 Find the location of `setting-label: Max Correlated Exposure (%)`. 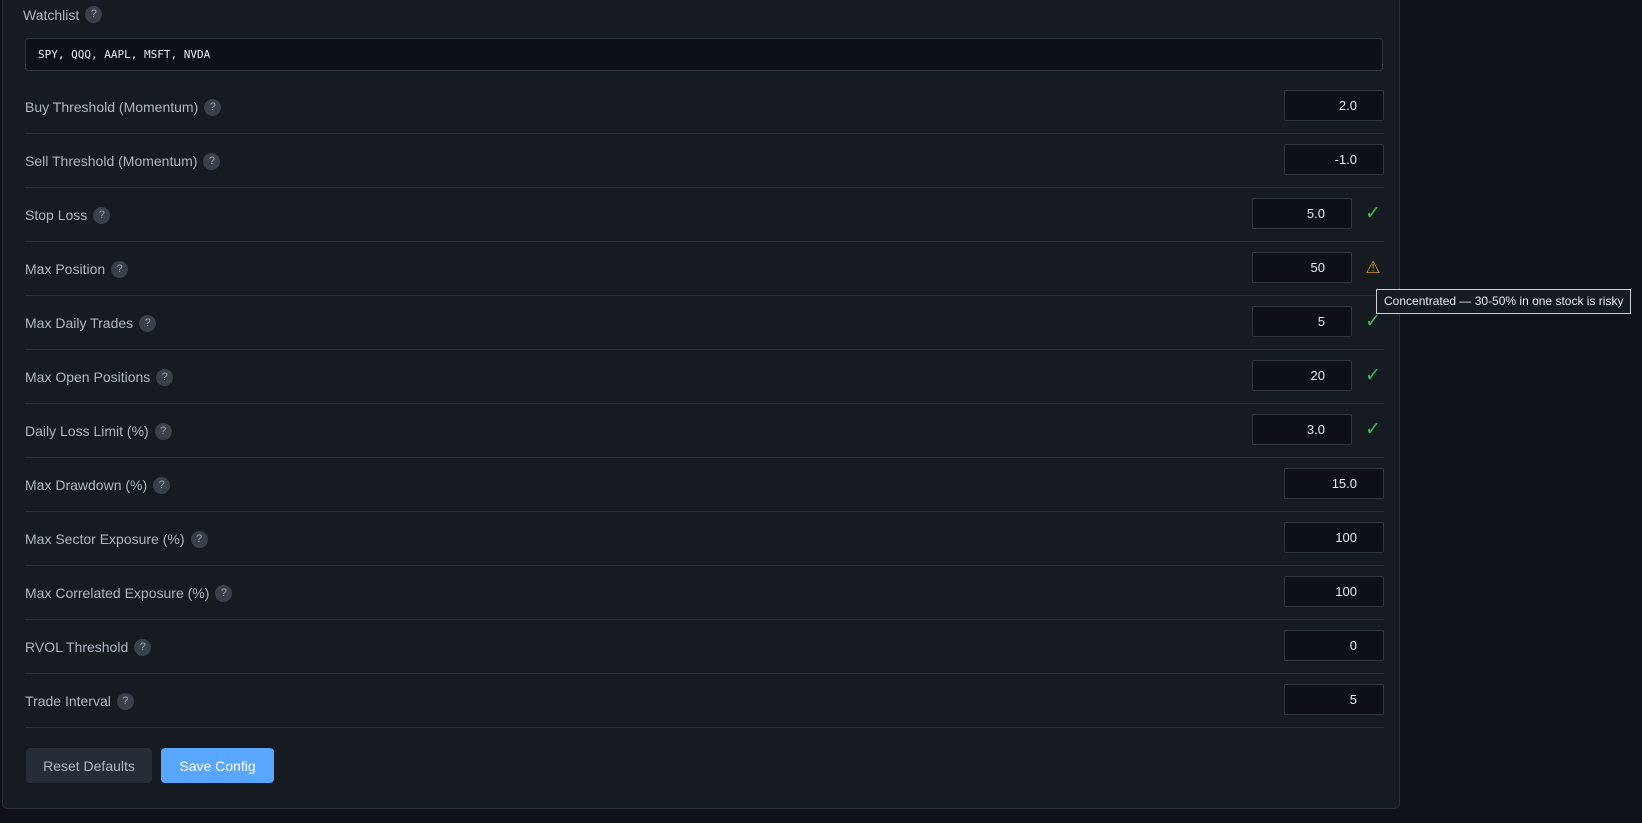

setting-label: Max Correlated Exposure (%) is located at coordinates (117, 593).